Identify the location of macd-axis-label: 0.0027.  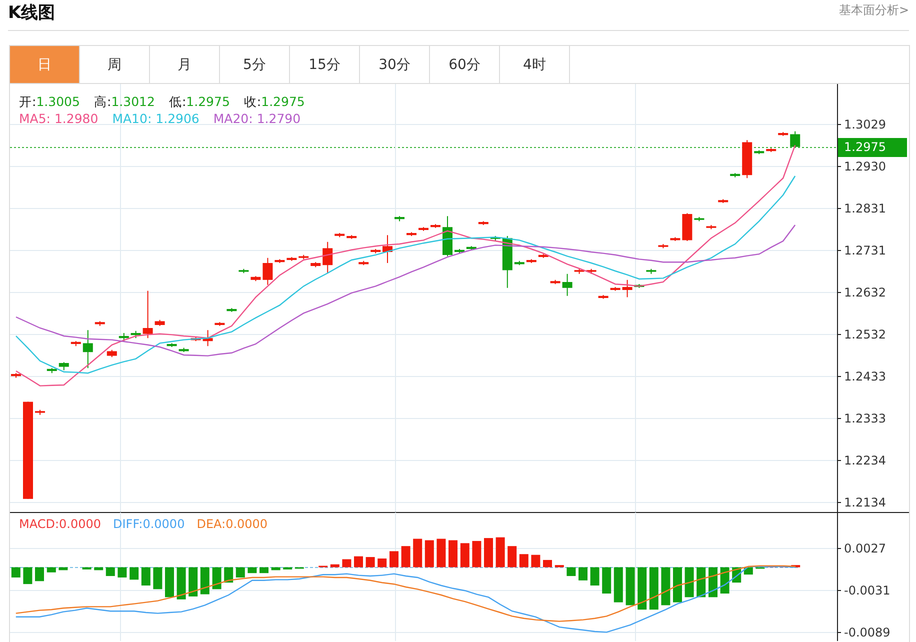
(865, 549).